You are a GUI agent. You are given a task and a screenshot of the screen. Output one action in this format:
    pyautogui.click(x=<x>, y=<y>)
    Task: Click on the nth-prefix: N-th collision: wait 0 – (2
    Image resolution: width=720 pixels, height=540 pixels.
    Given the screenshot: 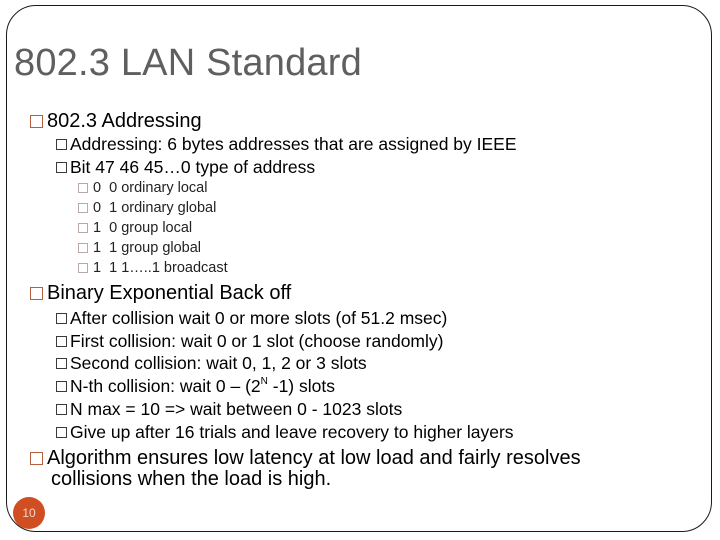 What is the action you would take?
    pyautogui.click(x=165, y=386)
    